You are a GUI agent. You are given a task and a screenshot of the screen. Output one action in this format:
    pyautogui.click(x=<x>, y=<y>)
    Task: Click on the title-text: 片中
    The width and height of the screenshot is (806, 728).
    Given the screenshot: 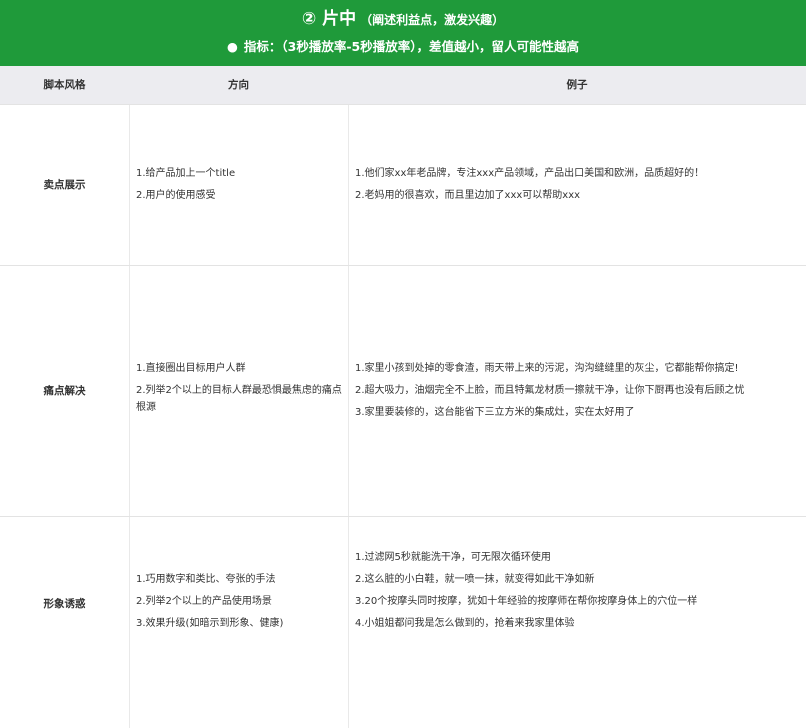 What is the action you would take?
    pyautogui.click(x=339, y=19)
    